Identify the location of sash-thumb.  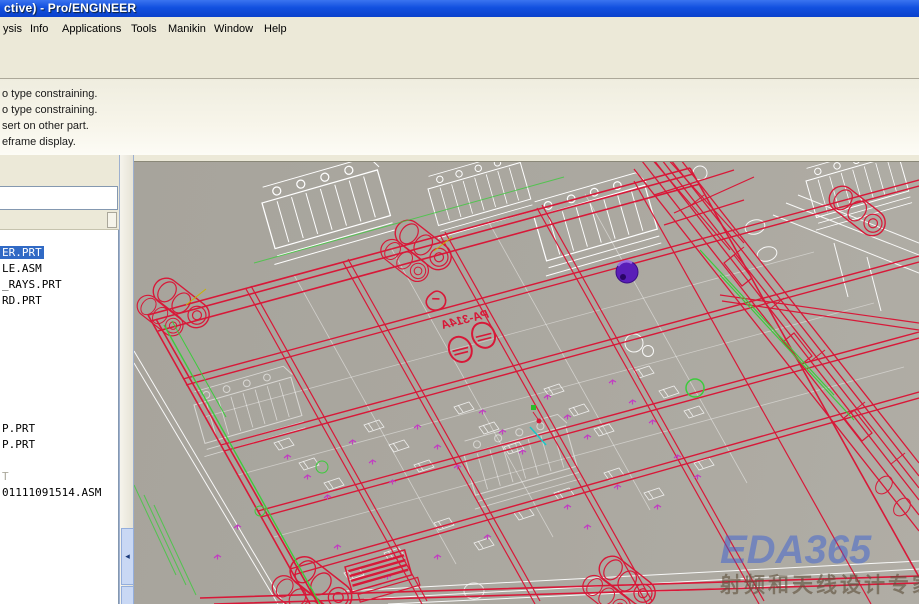
(127, 595).